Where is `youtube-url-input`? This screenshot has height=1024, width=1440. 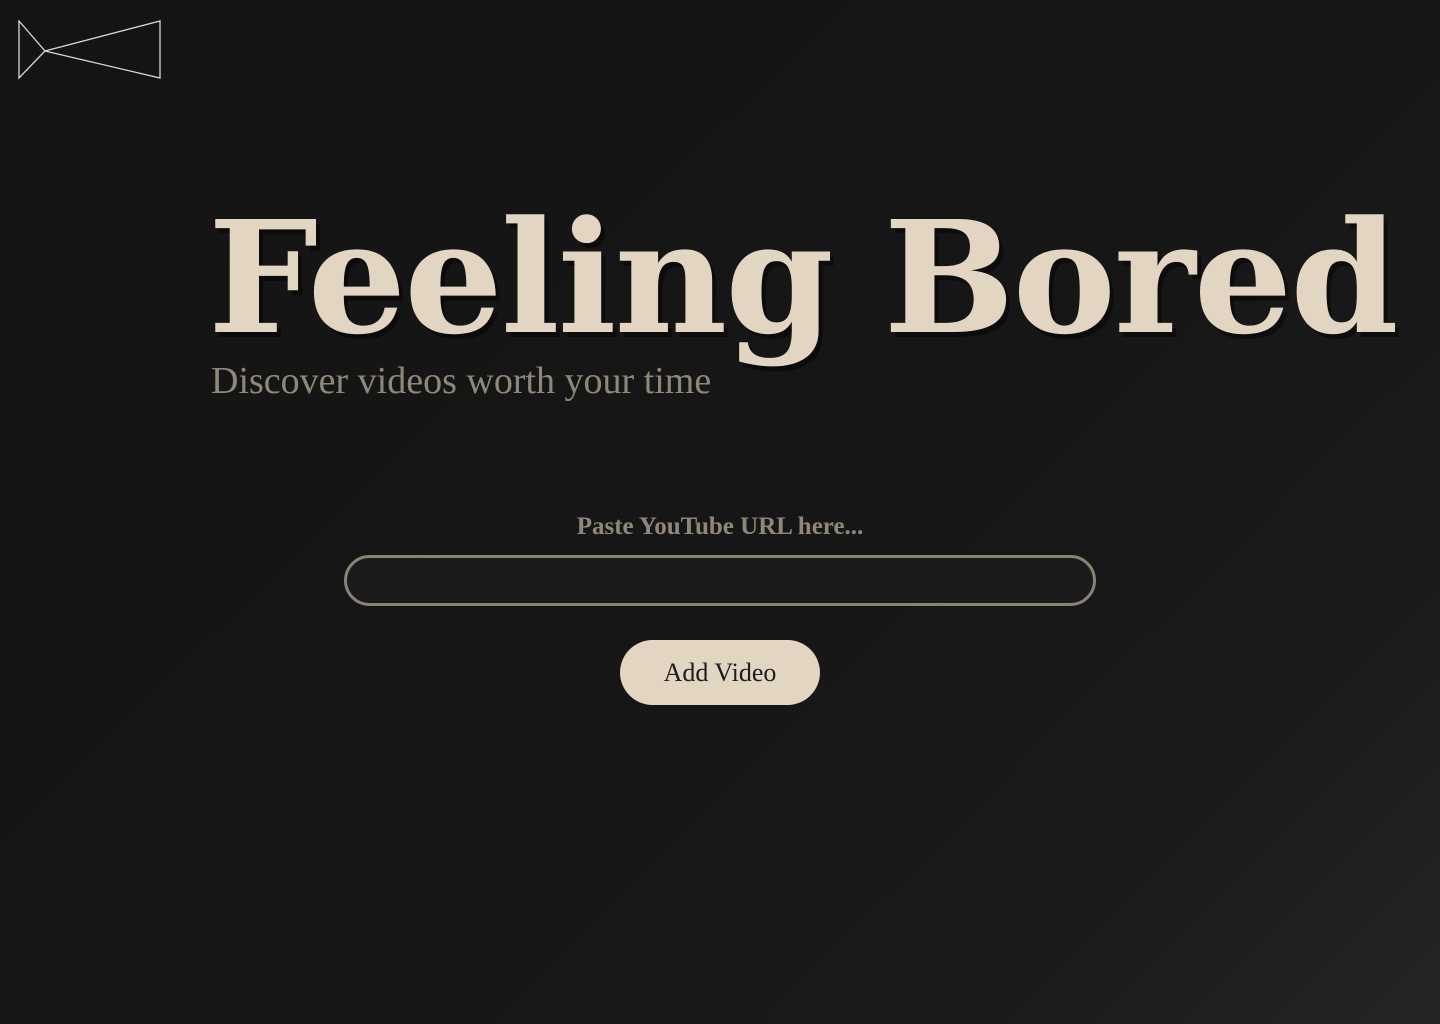 youtube-url-input is located at coordinates (720, 580).